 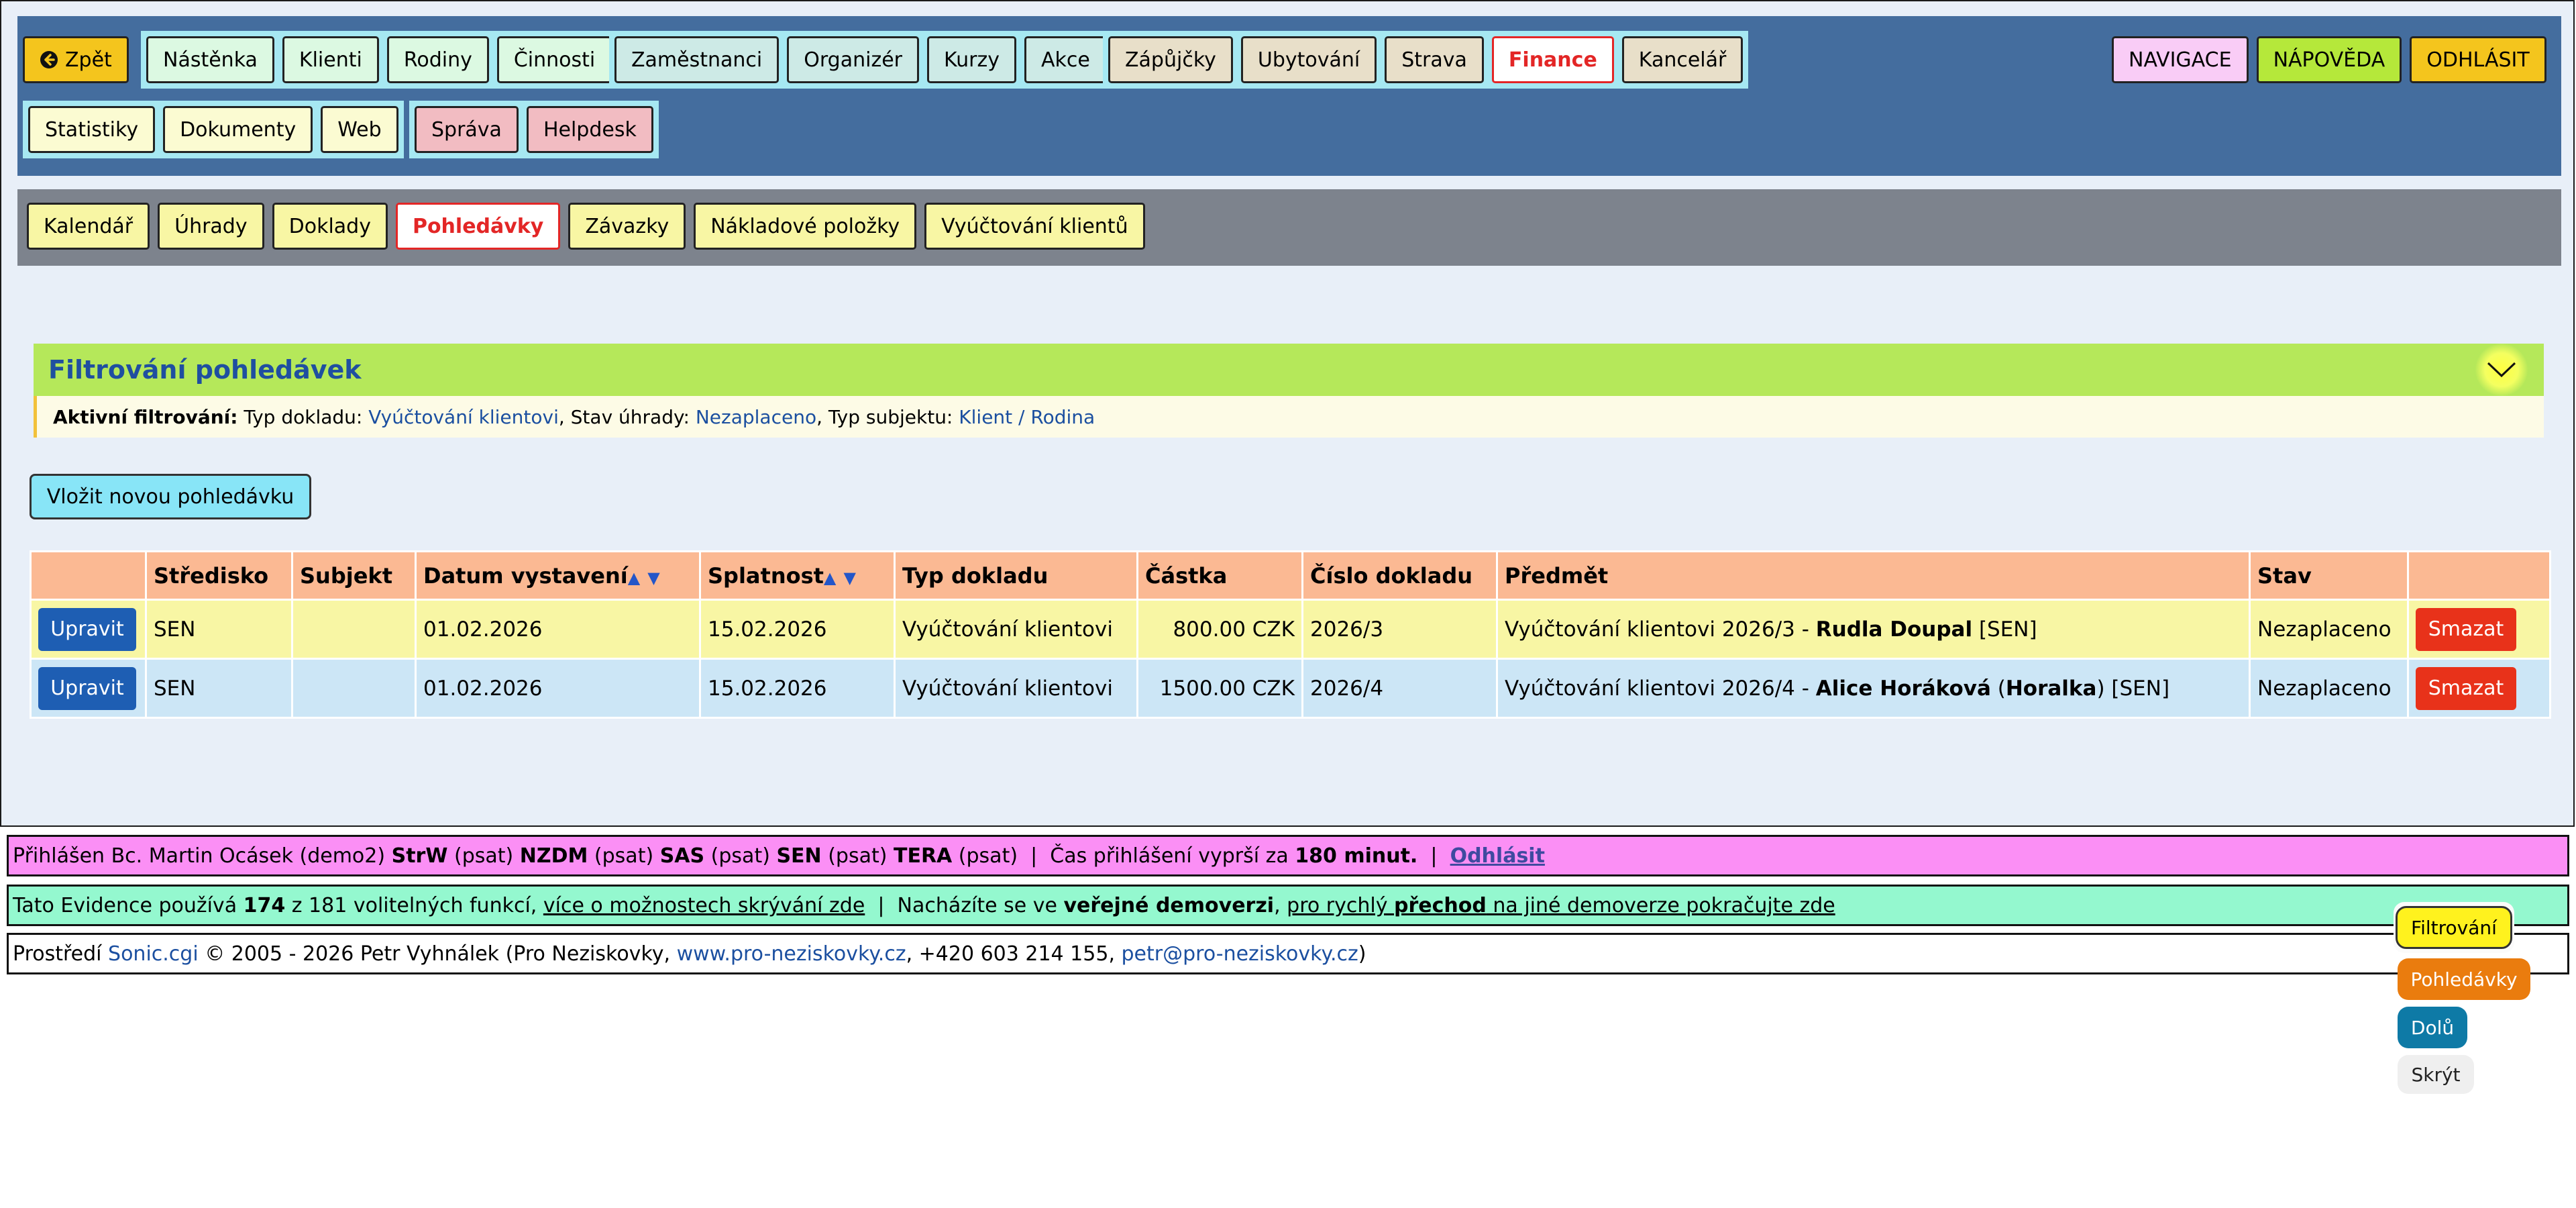 I want to click on predmet-text: Vyúčtování klientovi 2026/4 -, so click(x=1660, y=688).